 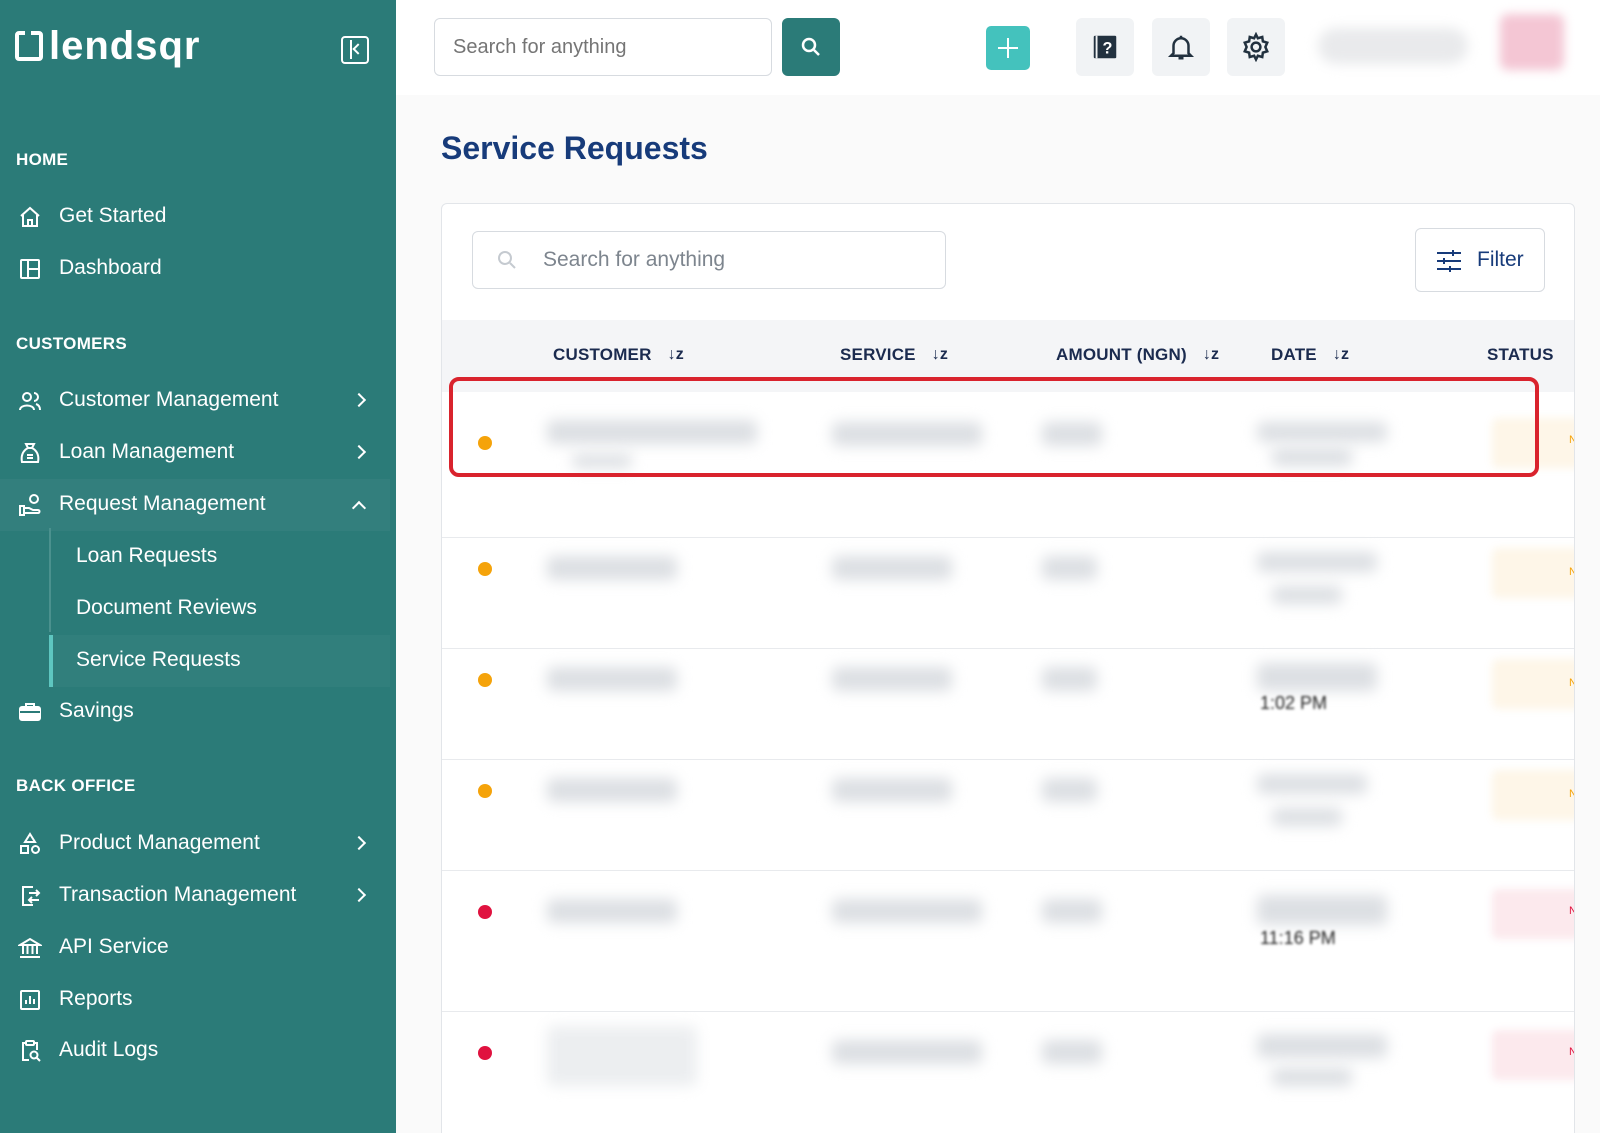 I want to click on search-icon, so click(x=810, y=46).